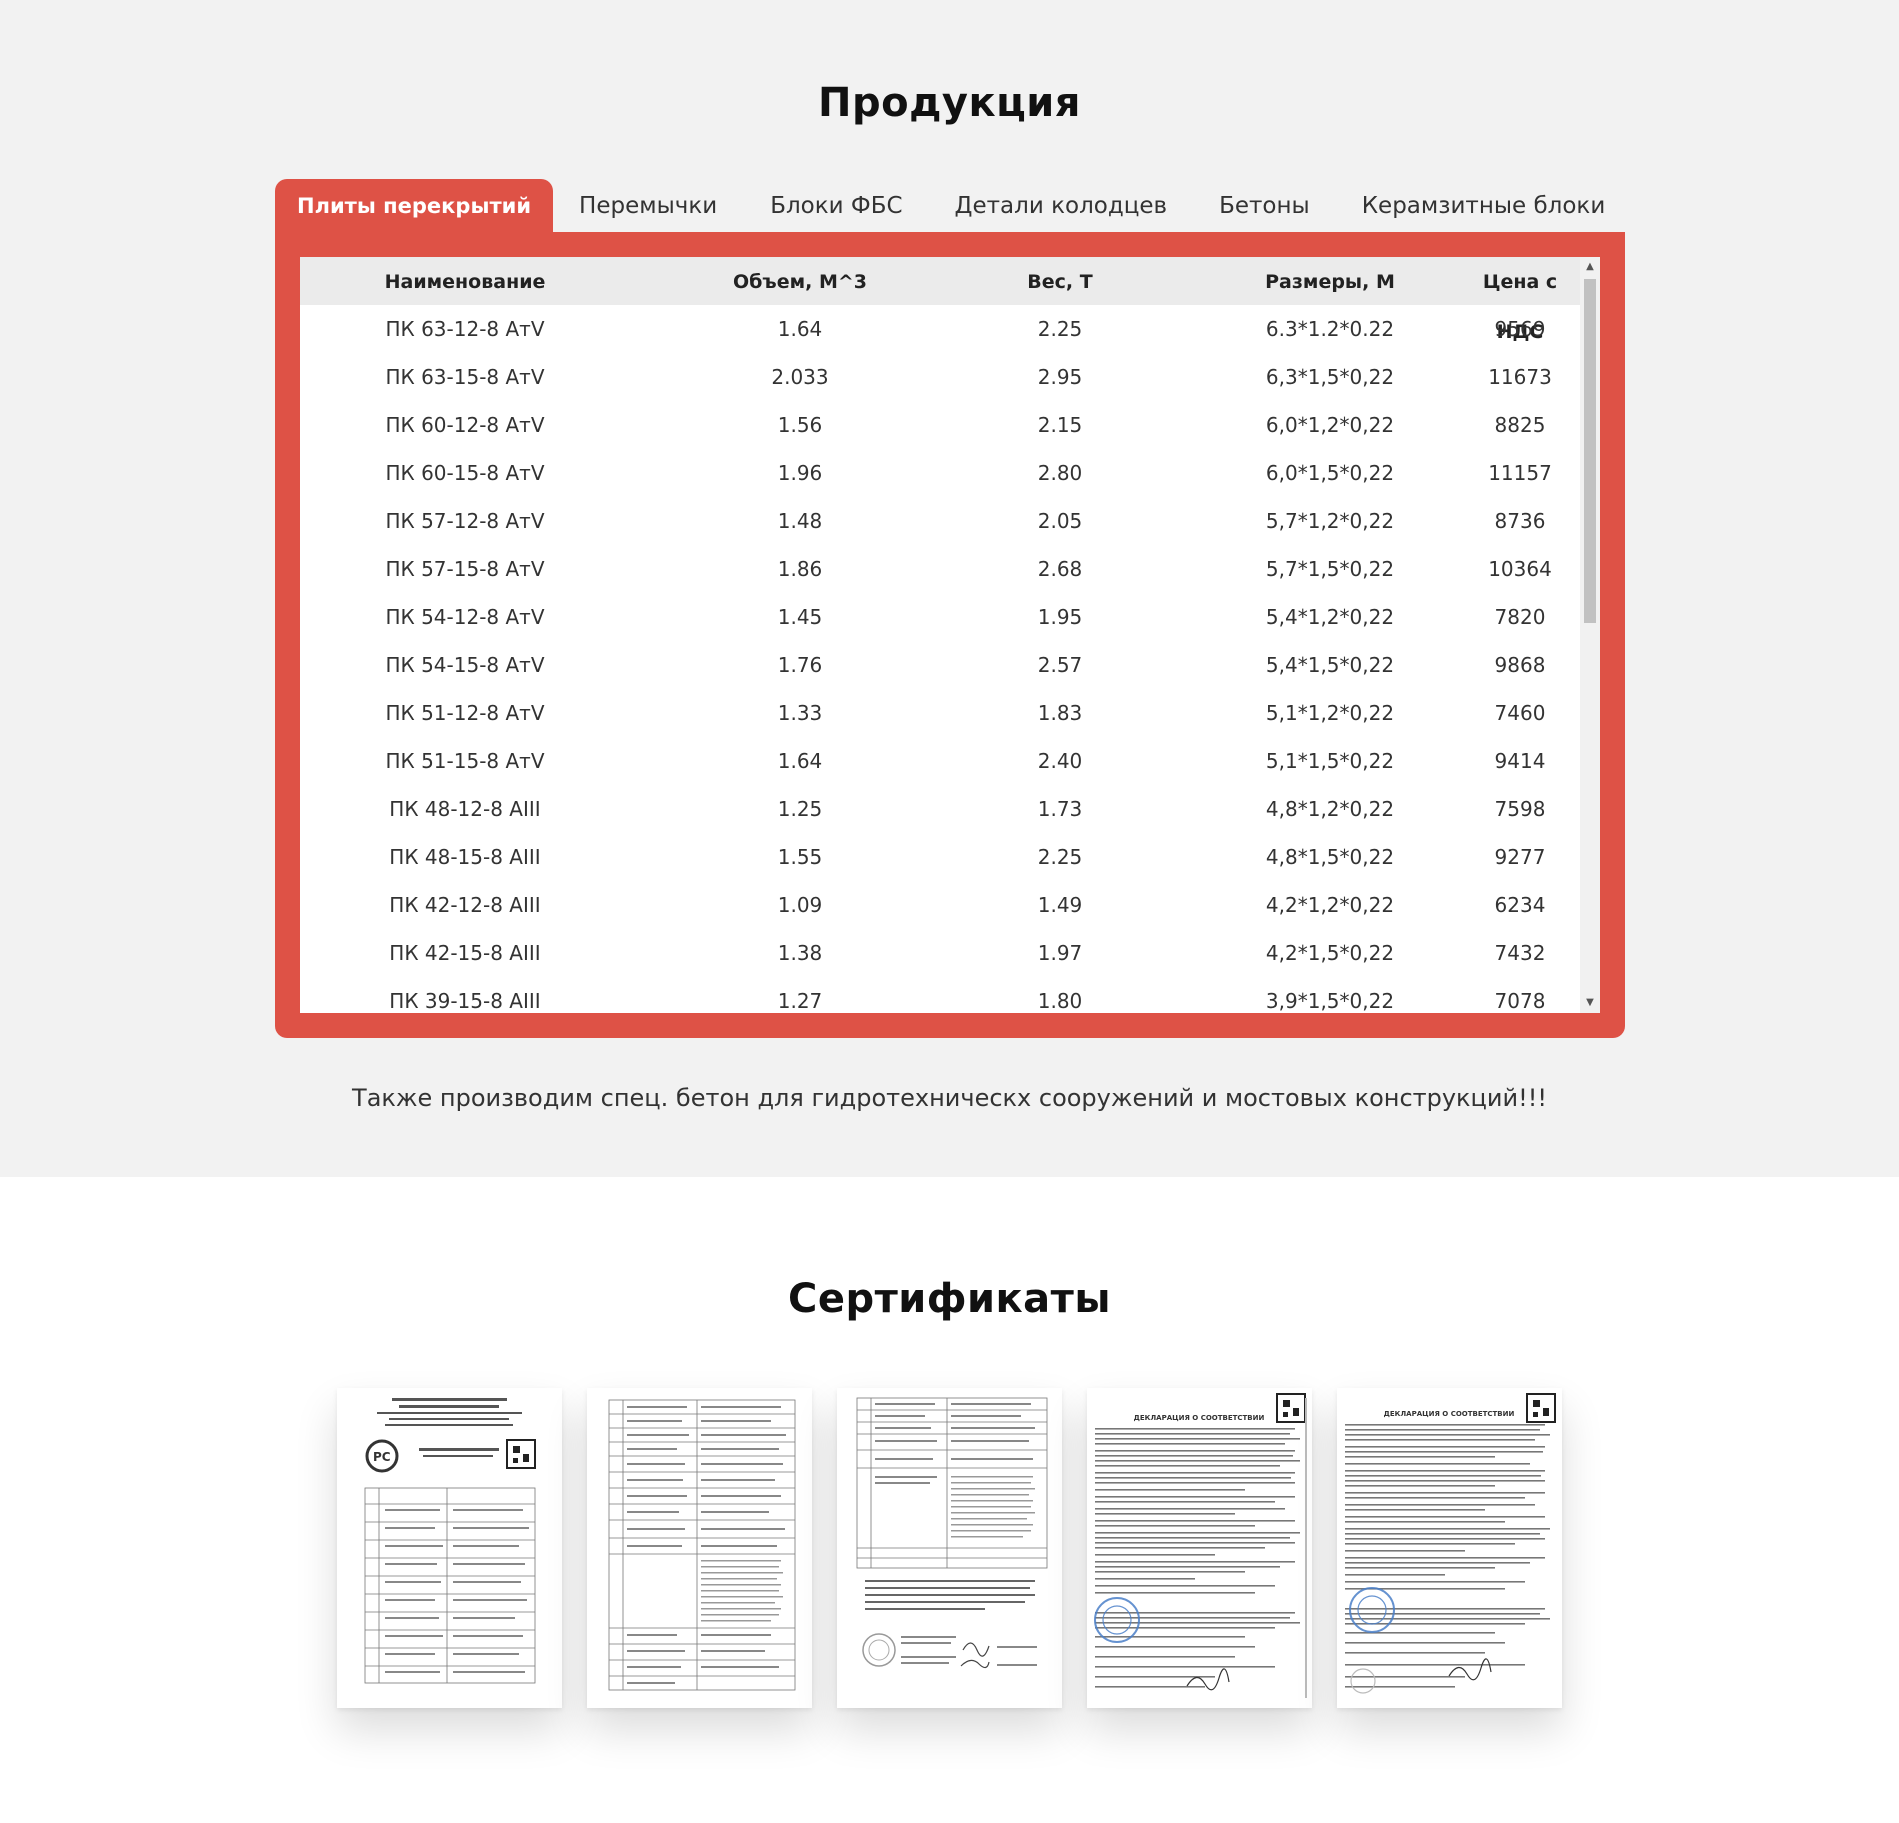 This screenshot has width=1899, height=1823. What do you see at coordinates (1264, 205) in the screenshot?
I see `tab-concretes: Бетоны` at bounding box center [1264, 205].